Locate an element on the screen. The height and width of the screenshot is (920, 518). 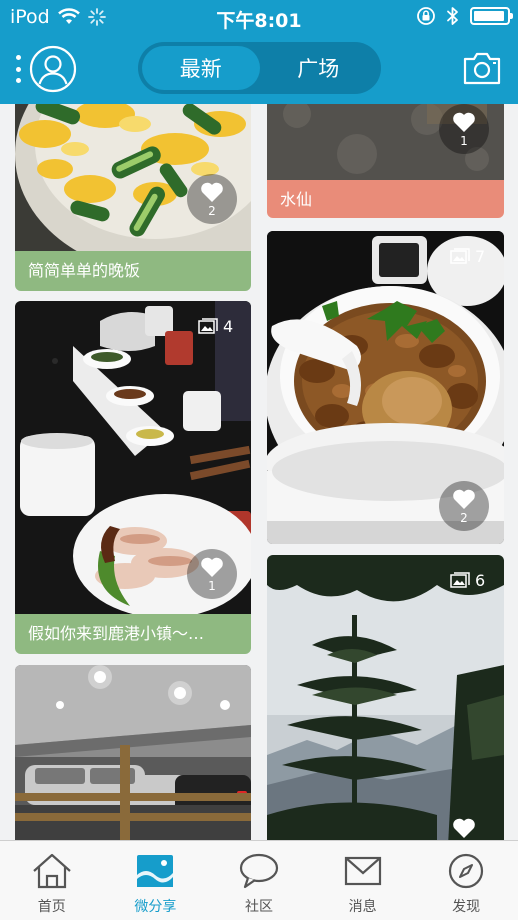
orientation-lock-icon is located at coordinates (426, 16).